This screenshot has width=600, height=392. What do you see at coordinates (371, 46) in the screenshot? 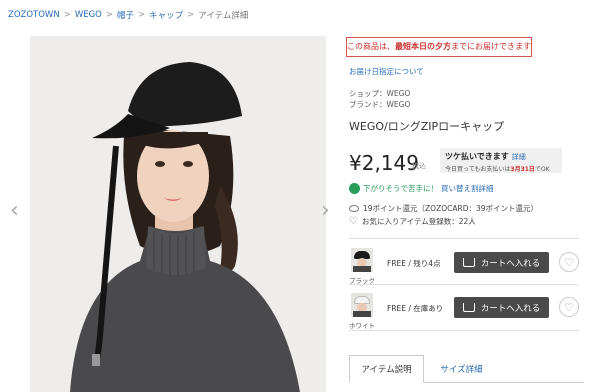
I see `notice-prefix: この商品は、` at bounding box center [371, 46].